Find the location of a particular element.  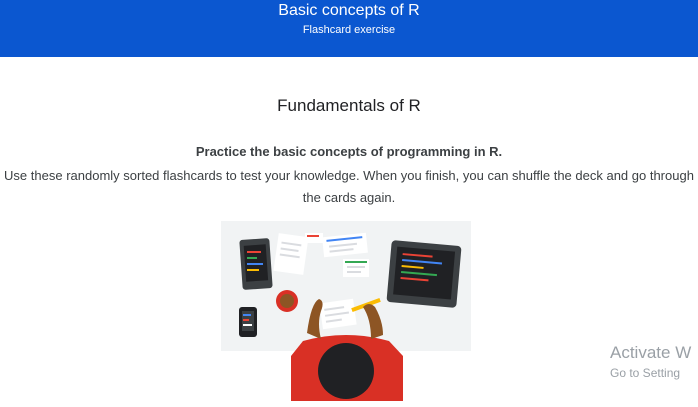

tablet-device-left is located at coordinates (256, 264).